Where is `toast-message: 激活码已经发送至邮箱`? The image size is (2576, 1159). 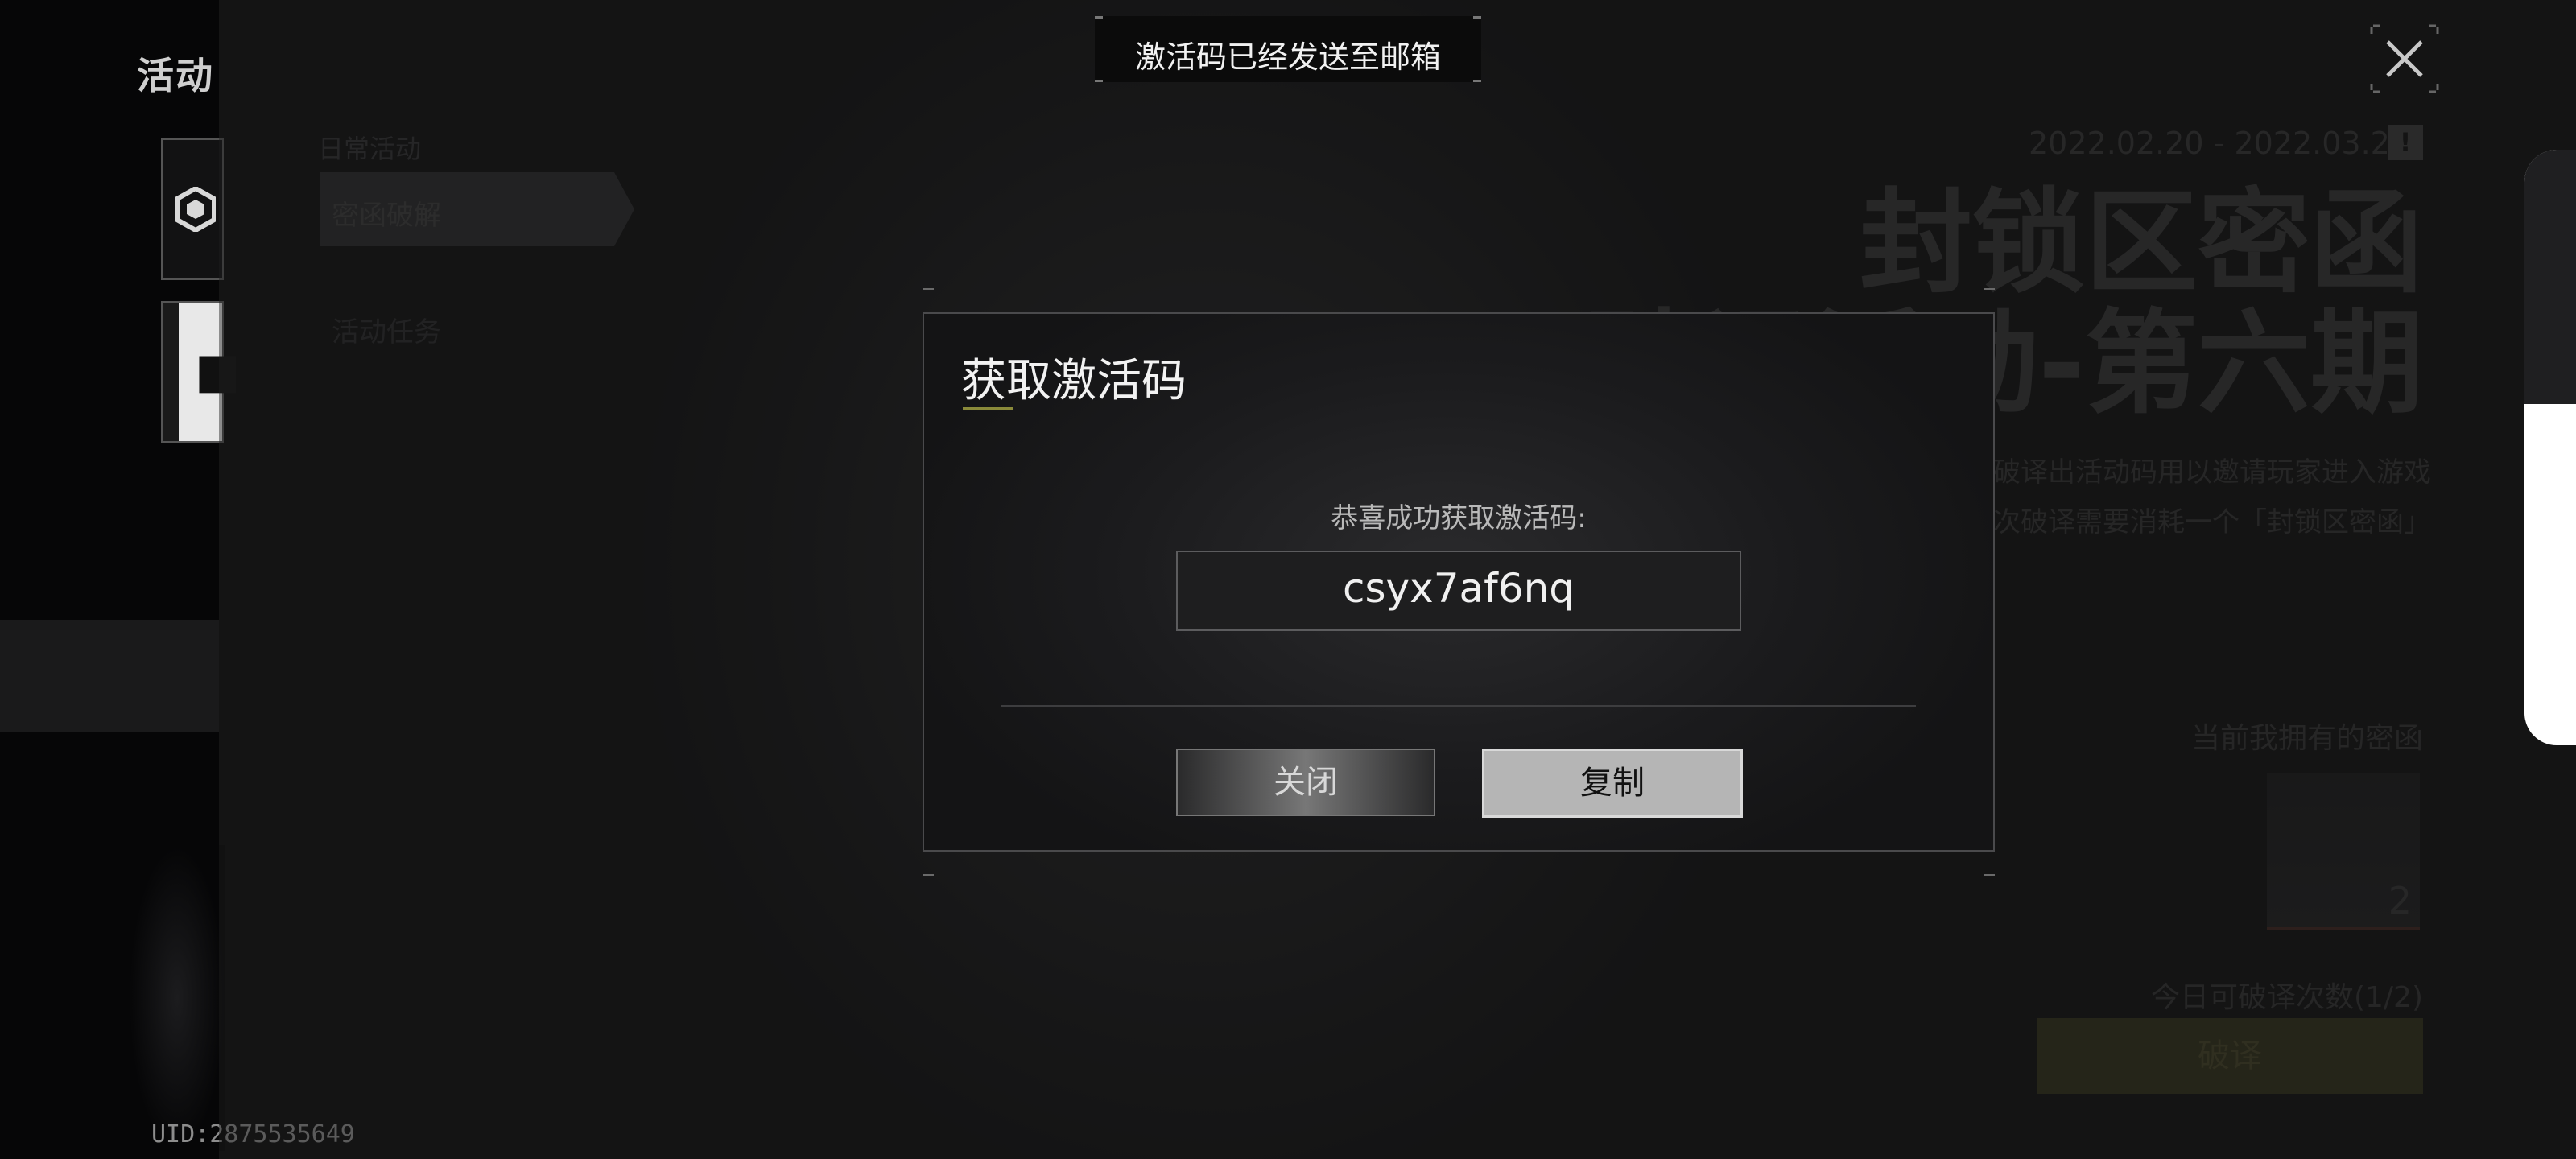
toast-message: 激活码已经发送至邮箱 is located at coordinates (1287, 57).